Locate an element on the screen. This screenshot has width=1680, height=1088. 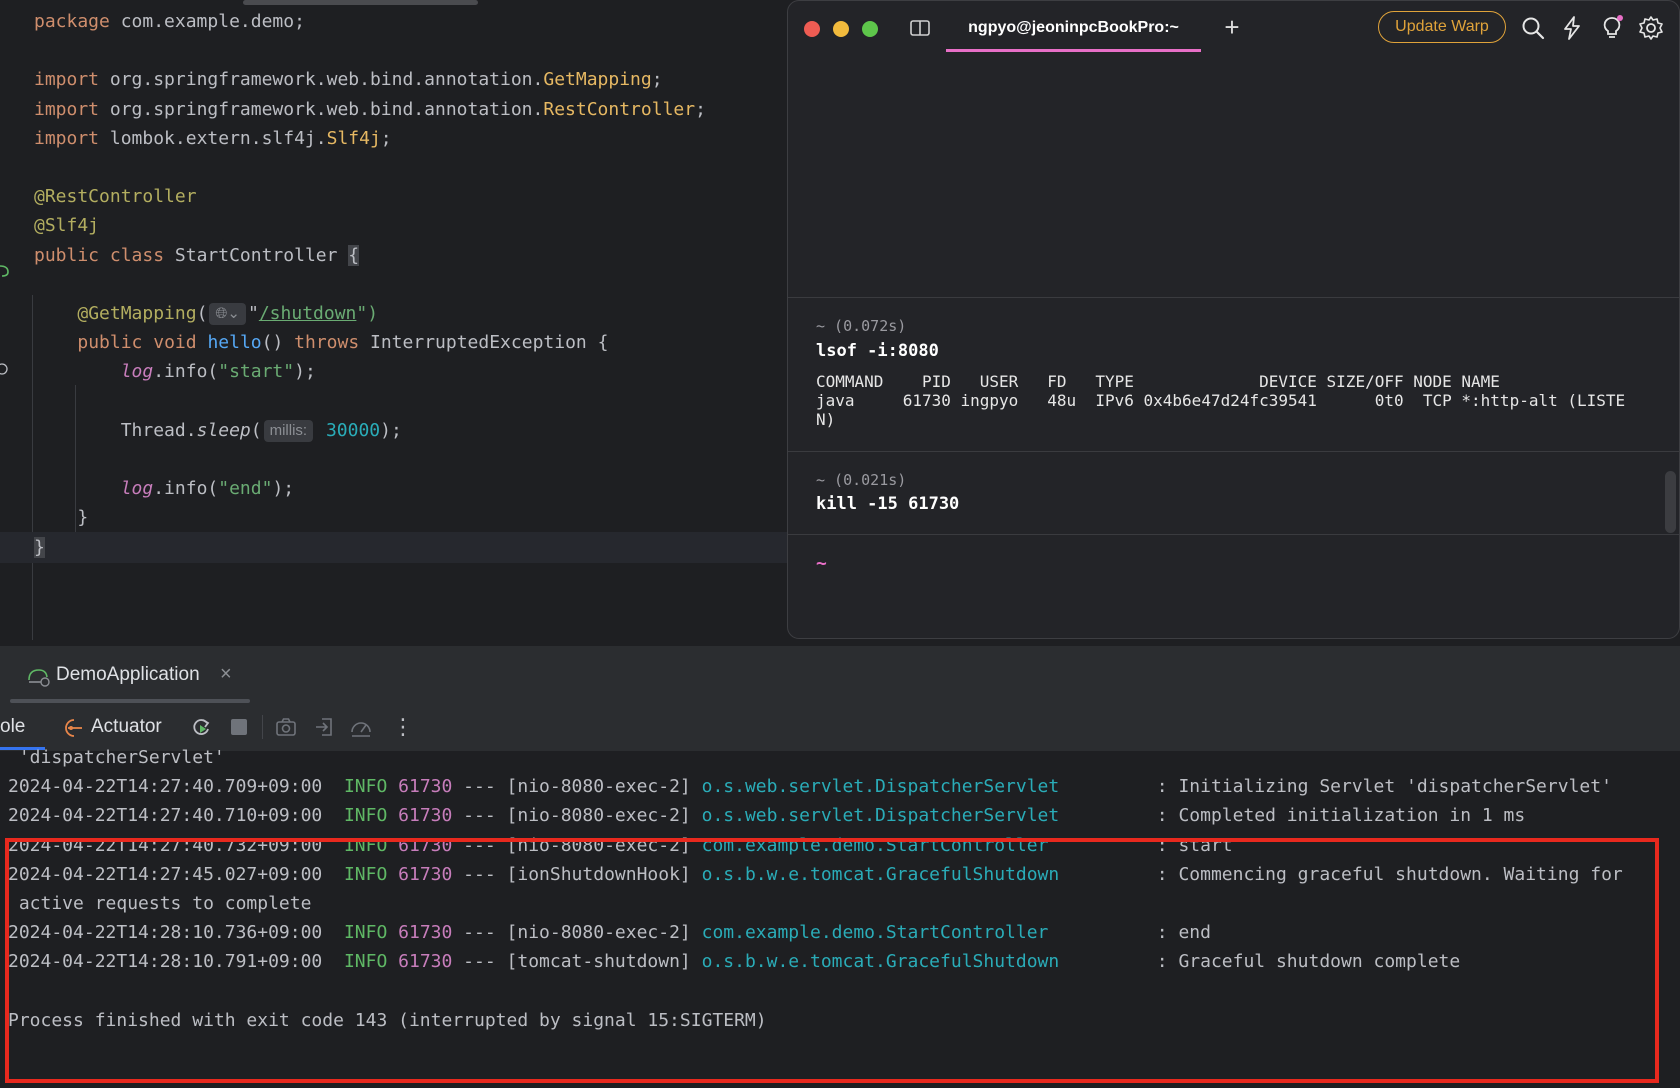
code-token: Slf4j is located at coordinates (353, 138).